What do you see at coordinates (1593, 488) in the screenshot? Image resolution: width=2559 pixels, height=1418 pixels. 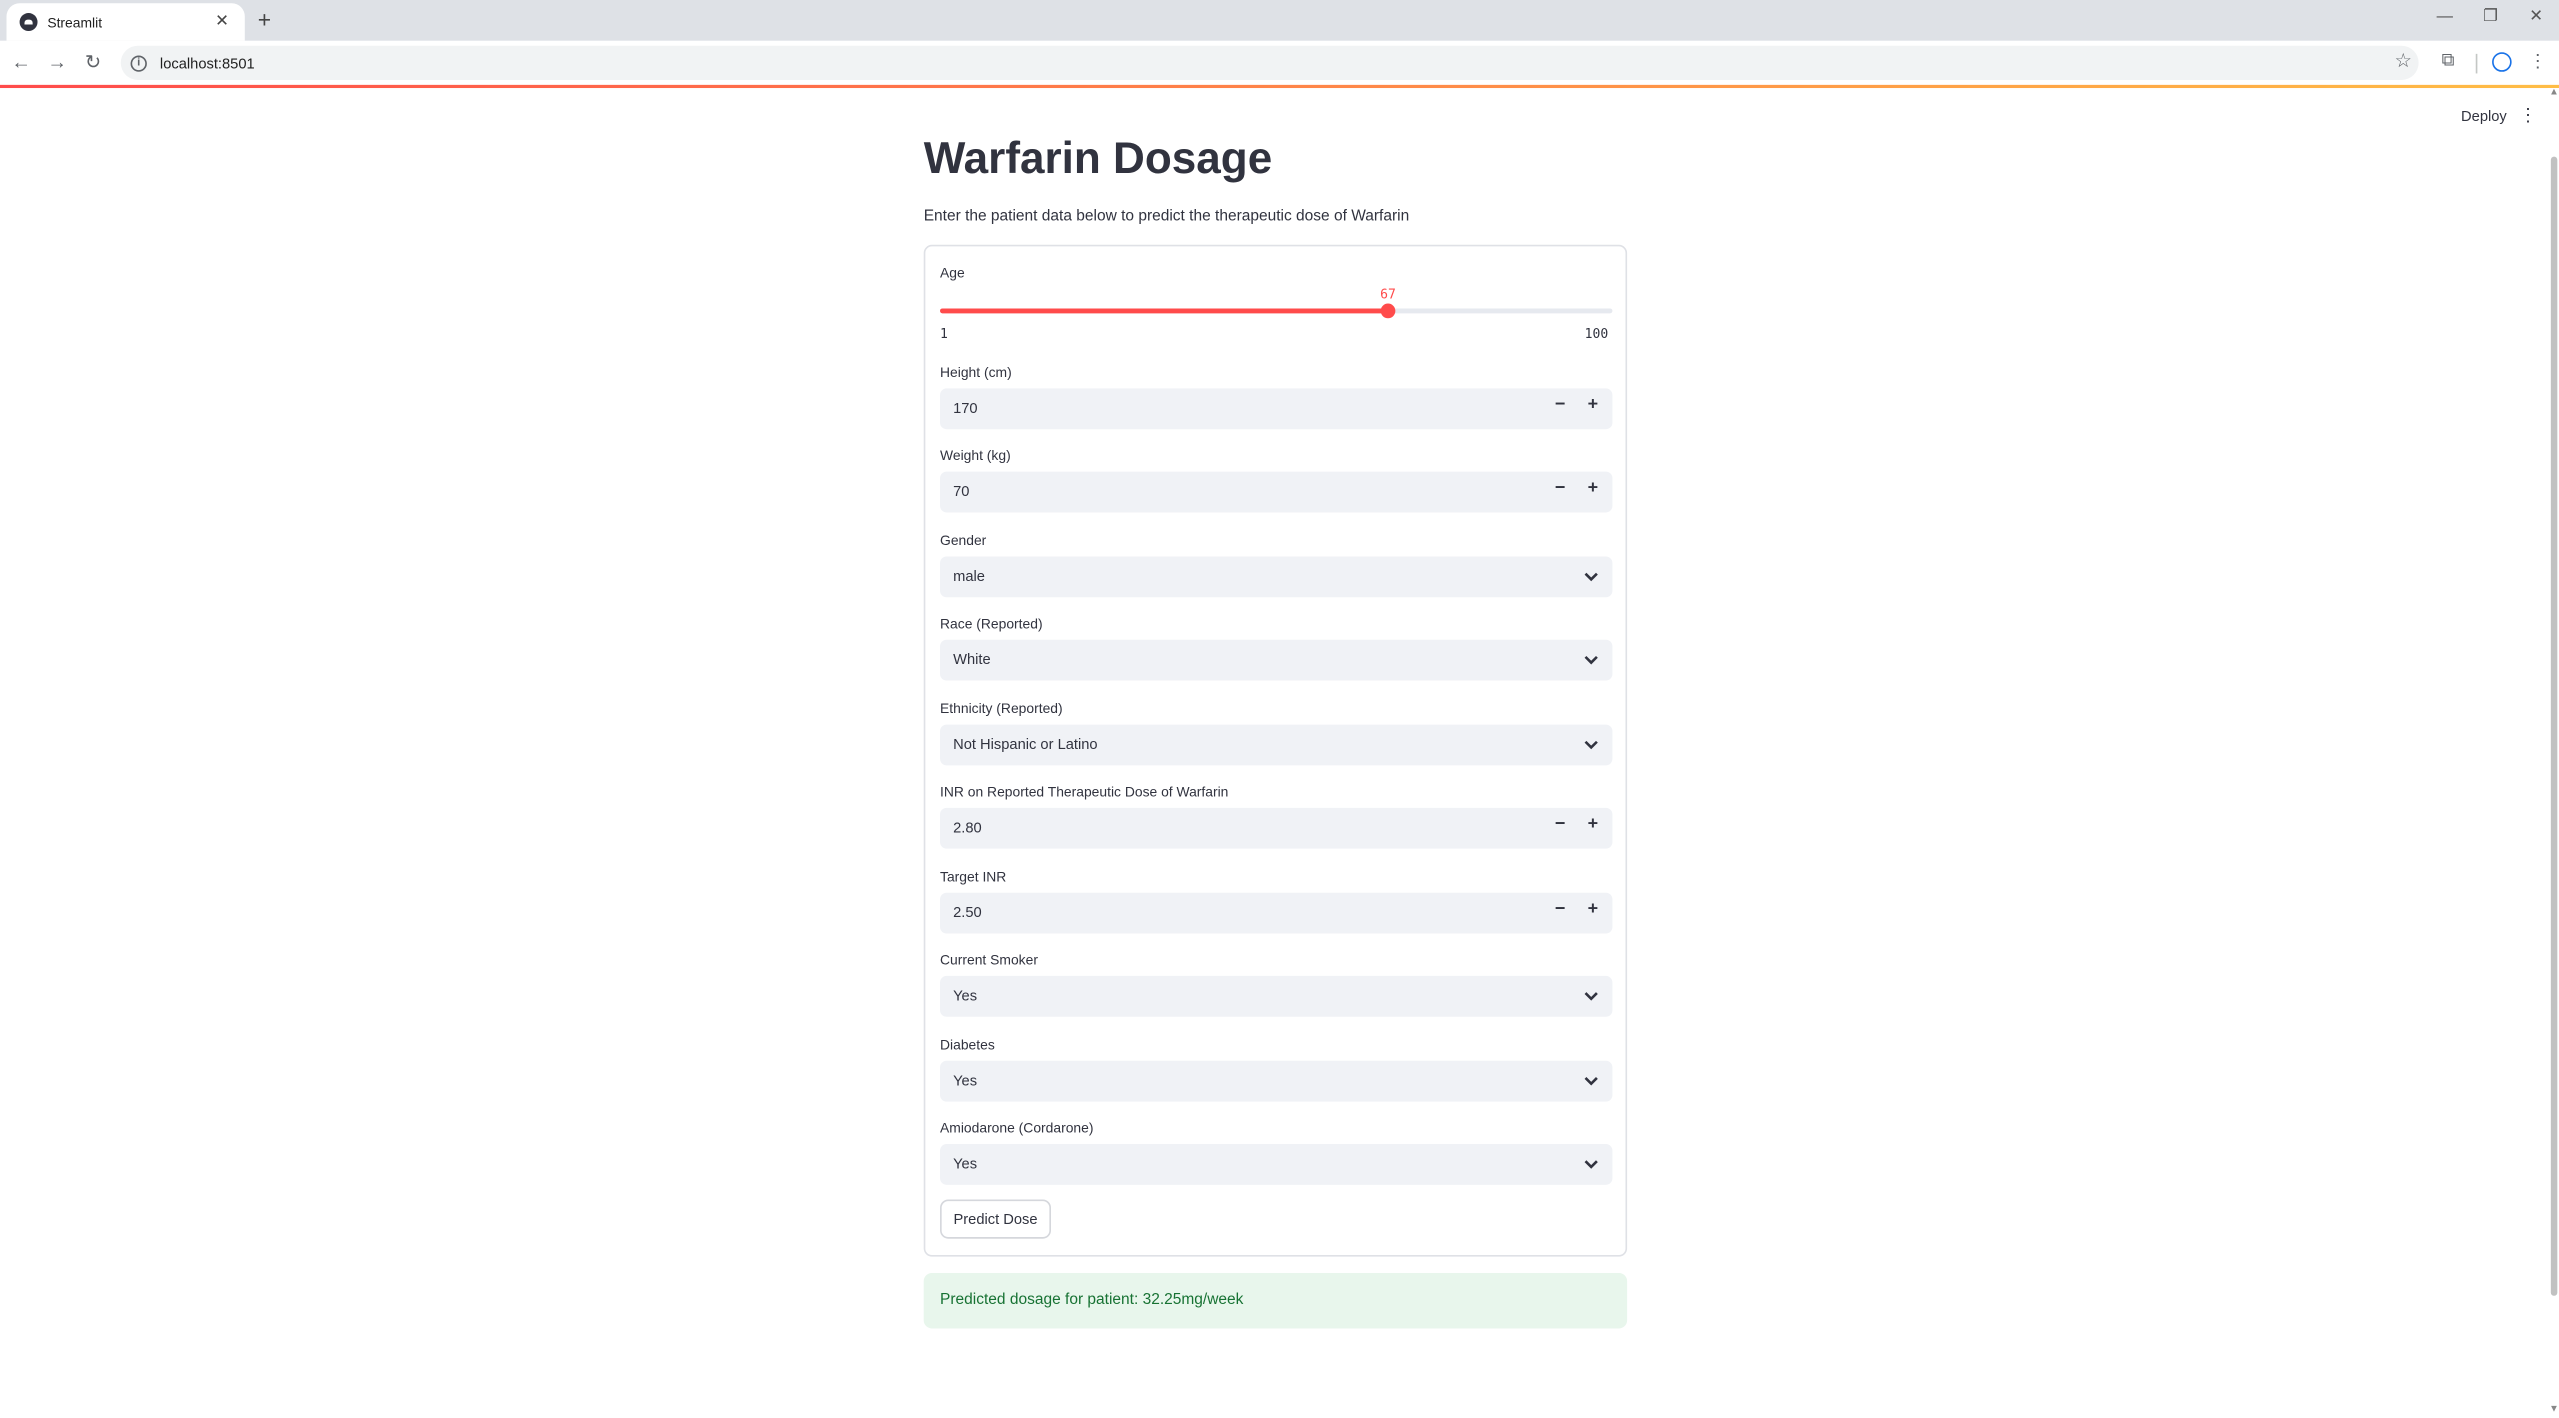 I see `weight-increment-button: +` at bounding box center [1593, 488].